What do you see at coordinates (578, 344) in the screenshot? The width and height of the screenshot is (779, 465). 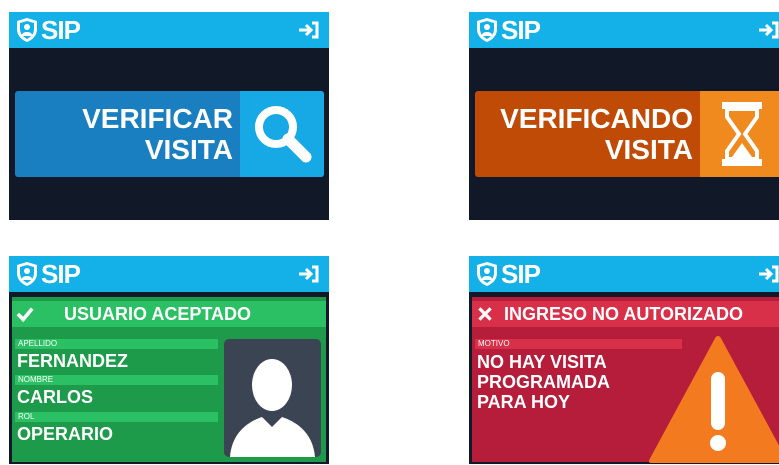 I see `reason-label: MOTIVO` at bounding box center [578, 344].